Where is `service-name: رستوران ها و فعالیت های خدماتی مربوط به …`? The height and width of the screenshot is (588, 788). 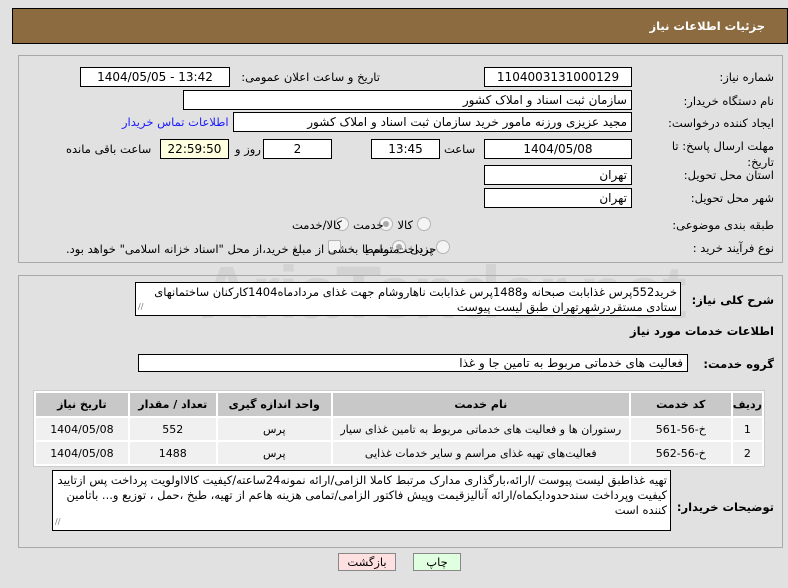
service-name: رستوران ها و فعالیت های خدماتی مربوط به … is located at coordinates (480, 429).